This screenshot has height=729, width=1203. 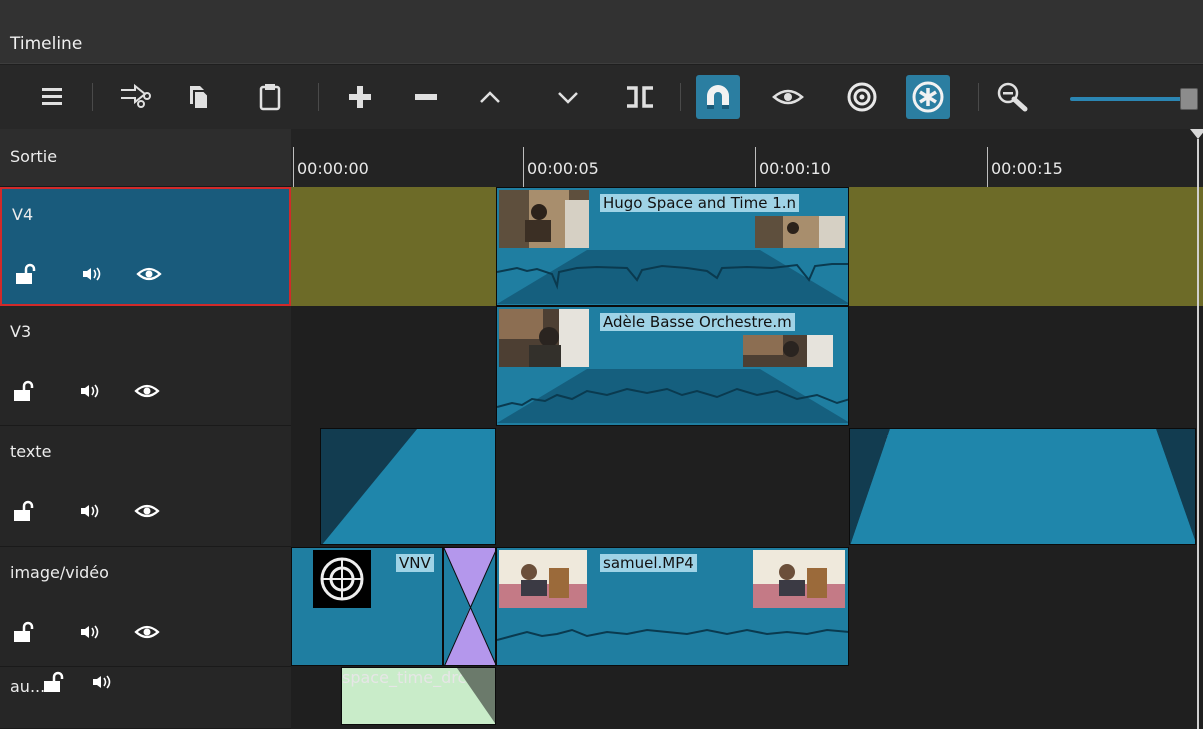 What do you see at coordinates (1127, 99) in the screenshot?
I see `zoom-slider-track` at bounding box center [1127, 99].